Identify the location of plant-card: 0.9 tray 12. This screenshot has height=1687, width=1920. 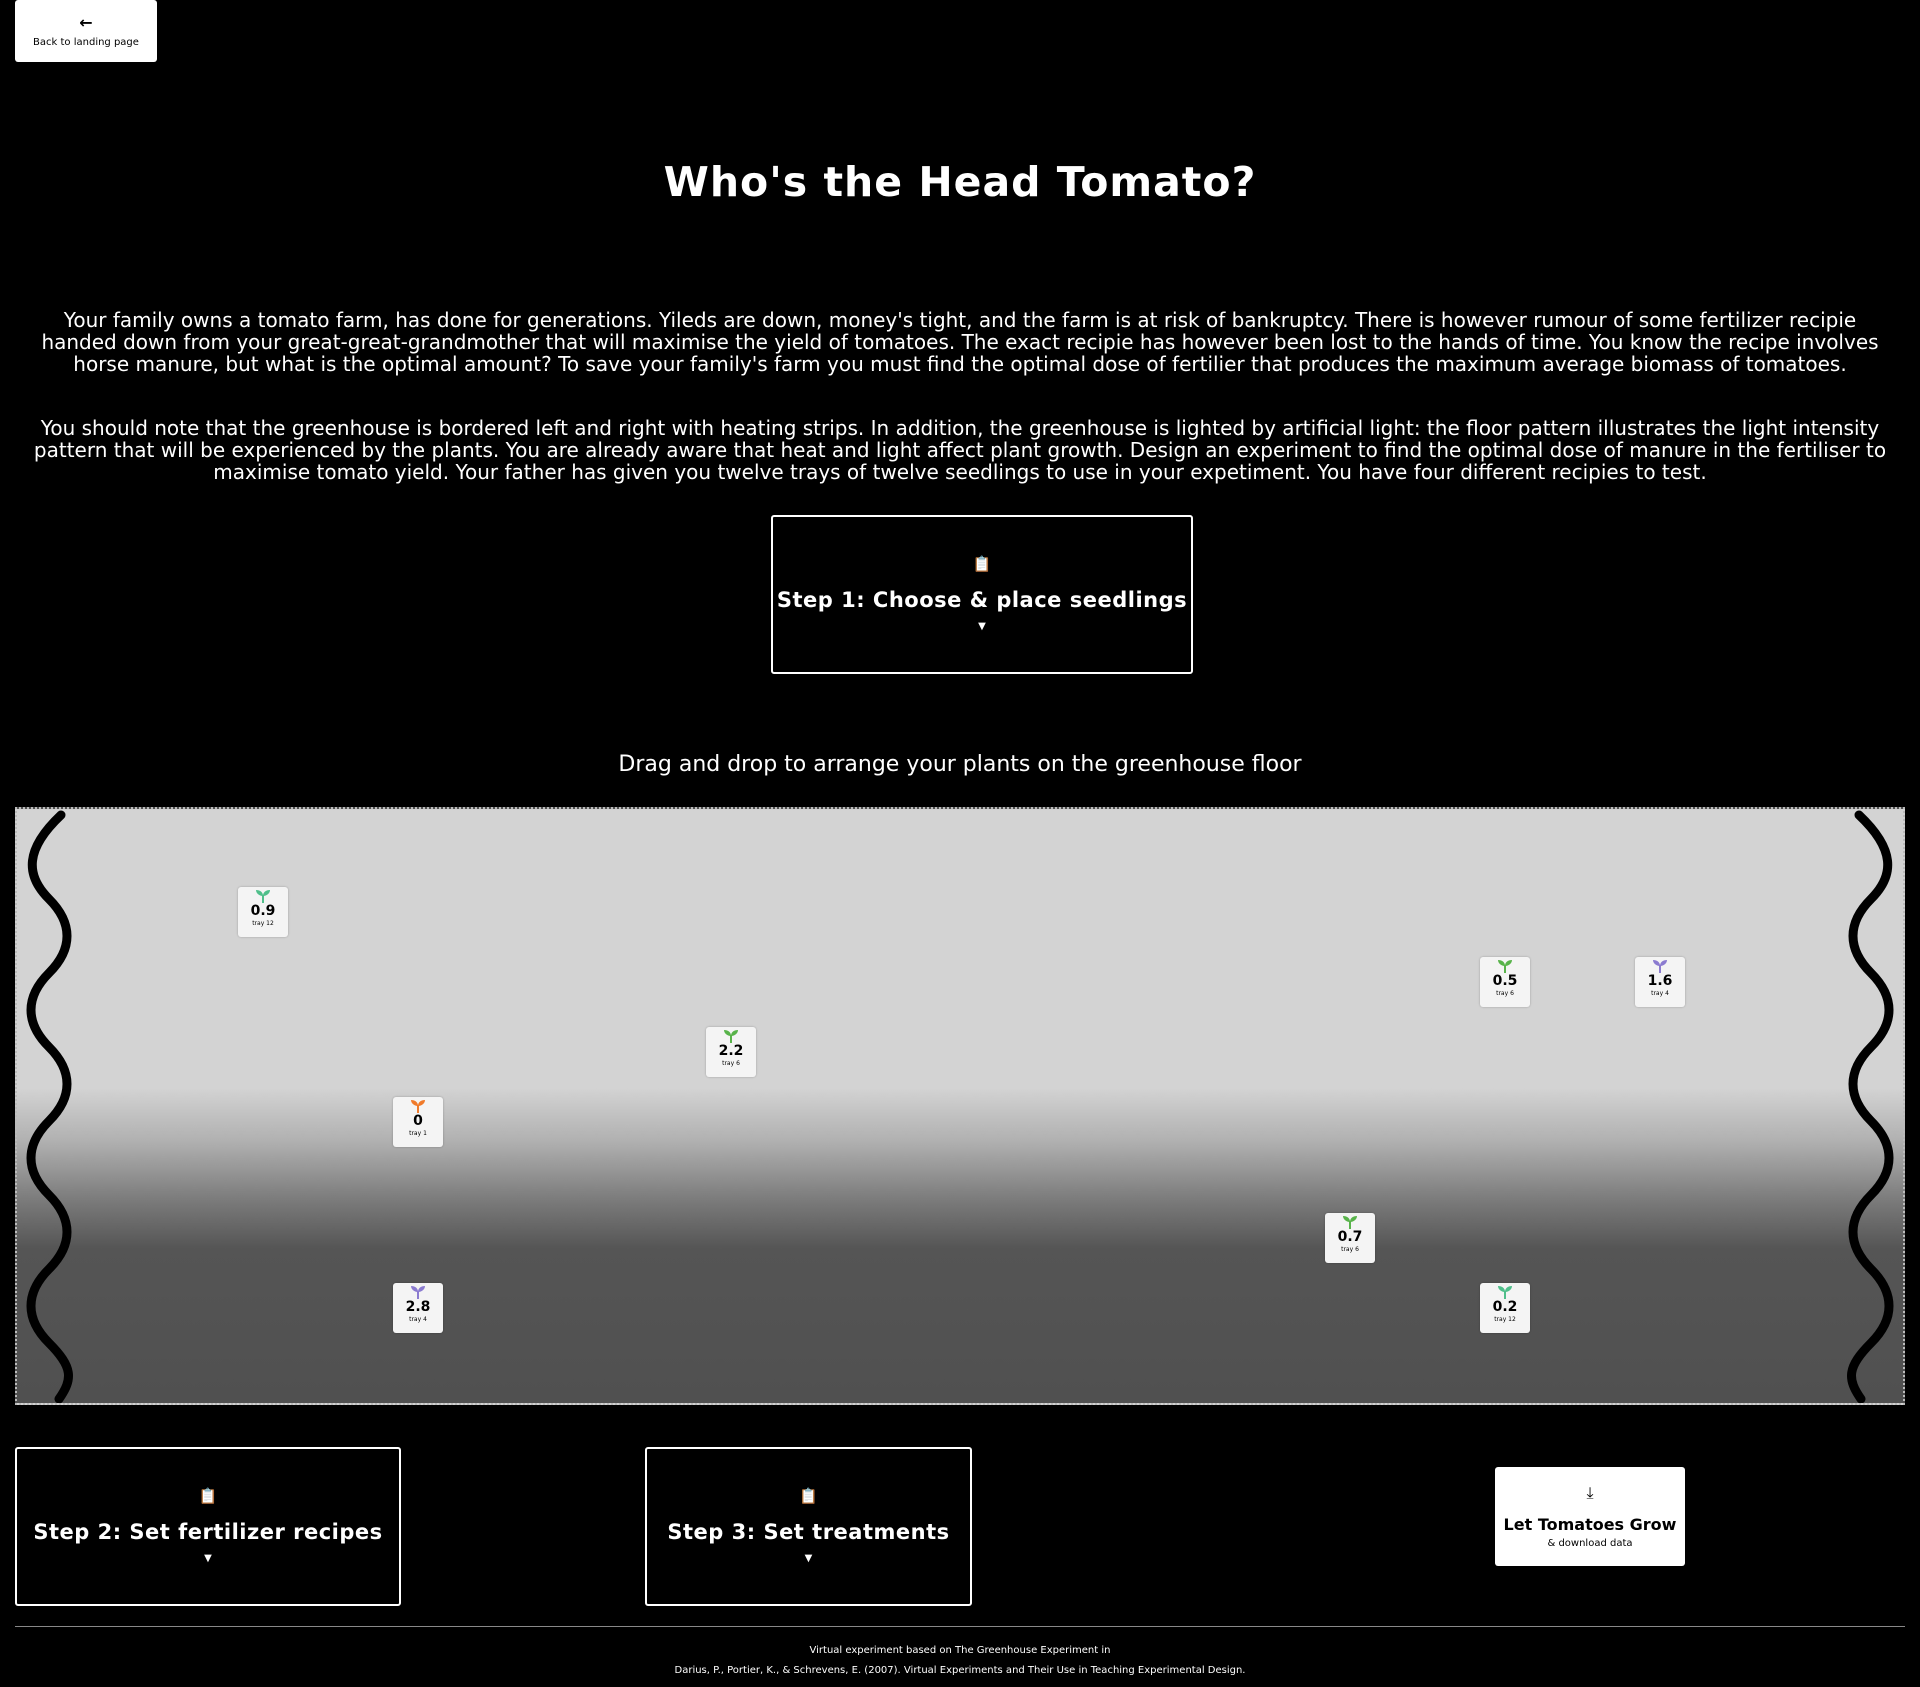
(263, 912).